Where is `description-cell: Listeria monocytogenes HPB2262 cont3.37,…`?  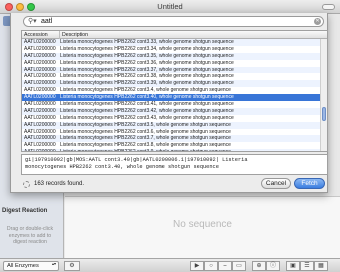
description-cell: Listeria monocytogenes HPB2262 cont3.37,… is located at coordinates (147, 69).